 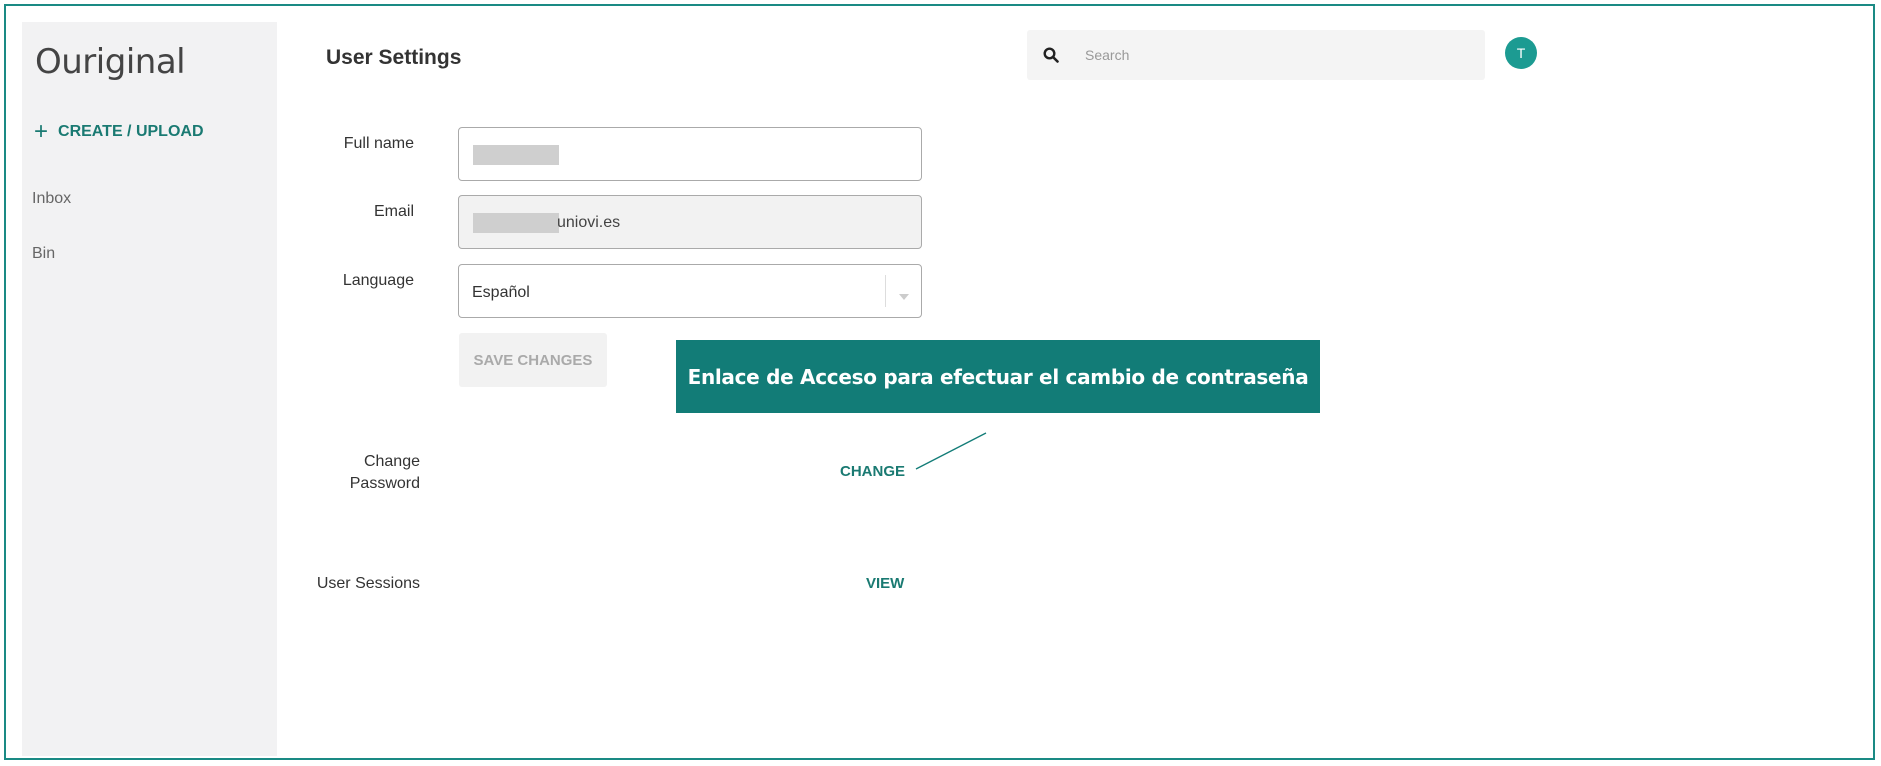 What do you see at coordinates (368, 583) in the screenshot?
I see `user-sessions-label: User Sessions` at bounding box center [368, 583].